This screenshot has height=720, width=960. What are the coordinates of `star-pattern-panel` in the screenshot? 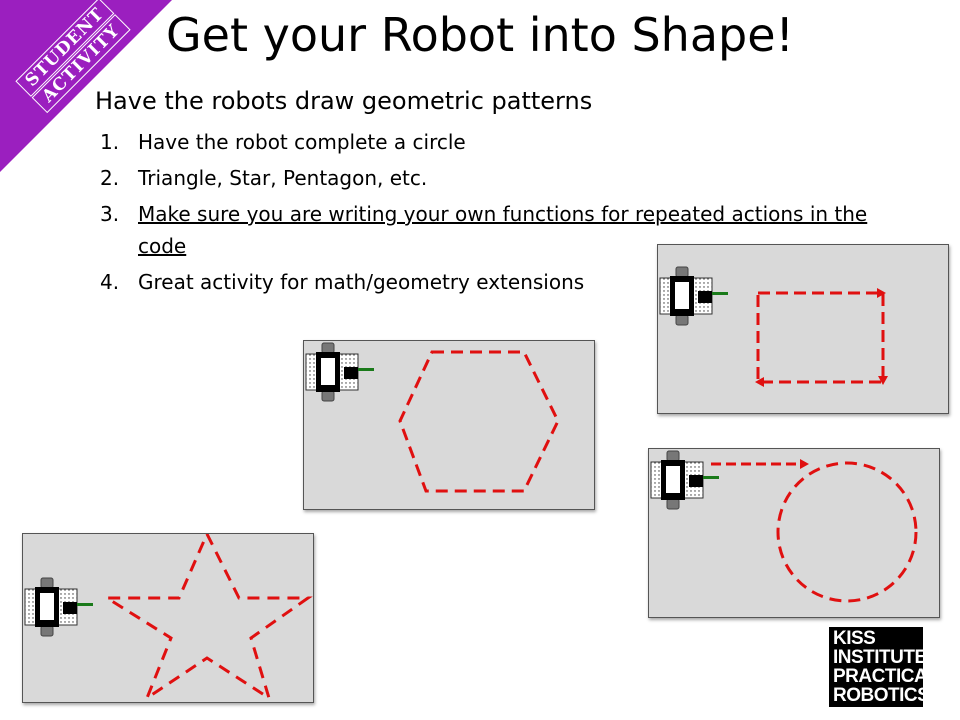 It's located at (168, 618).